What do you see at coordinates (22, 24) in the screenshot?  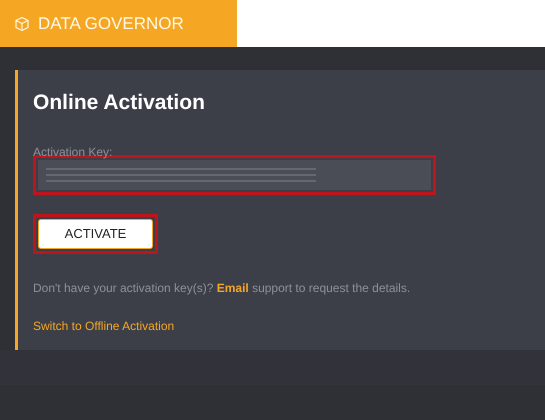 I see `cube-icon` at bounding box center [22, 24].